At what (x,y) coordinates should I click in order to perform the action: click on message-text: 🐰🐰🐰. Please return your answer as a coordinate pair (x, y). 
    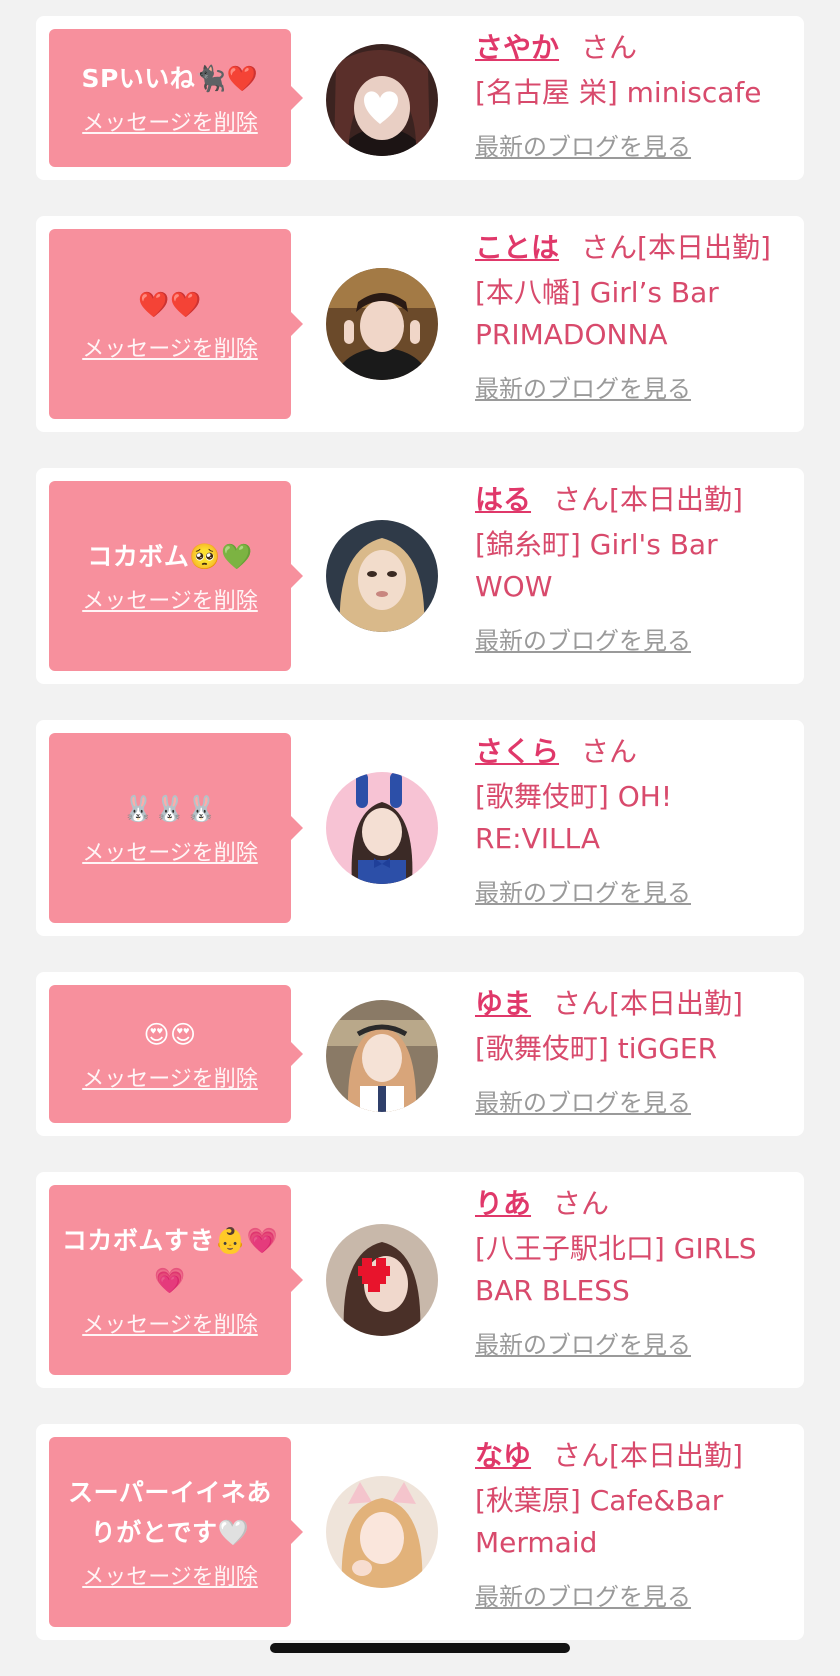
    Looking at the image, I should click on (170, 808).